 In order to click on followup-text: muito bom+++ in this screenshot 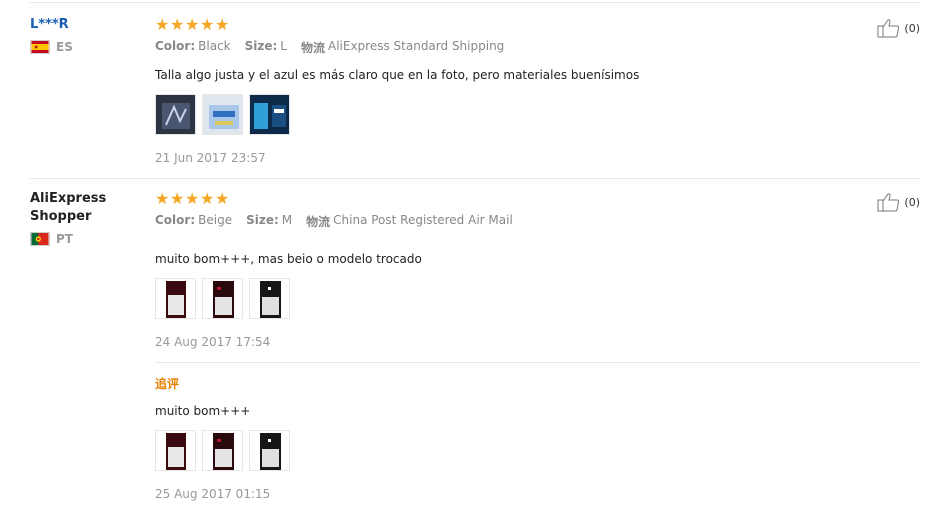, I will do `click(203, 411)`.